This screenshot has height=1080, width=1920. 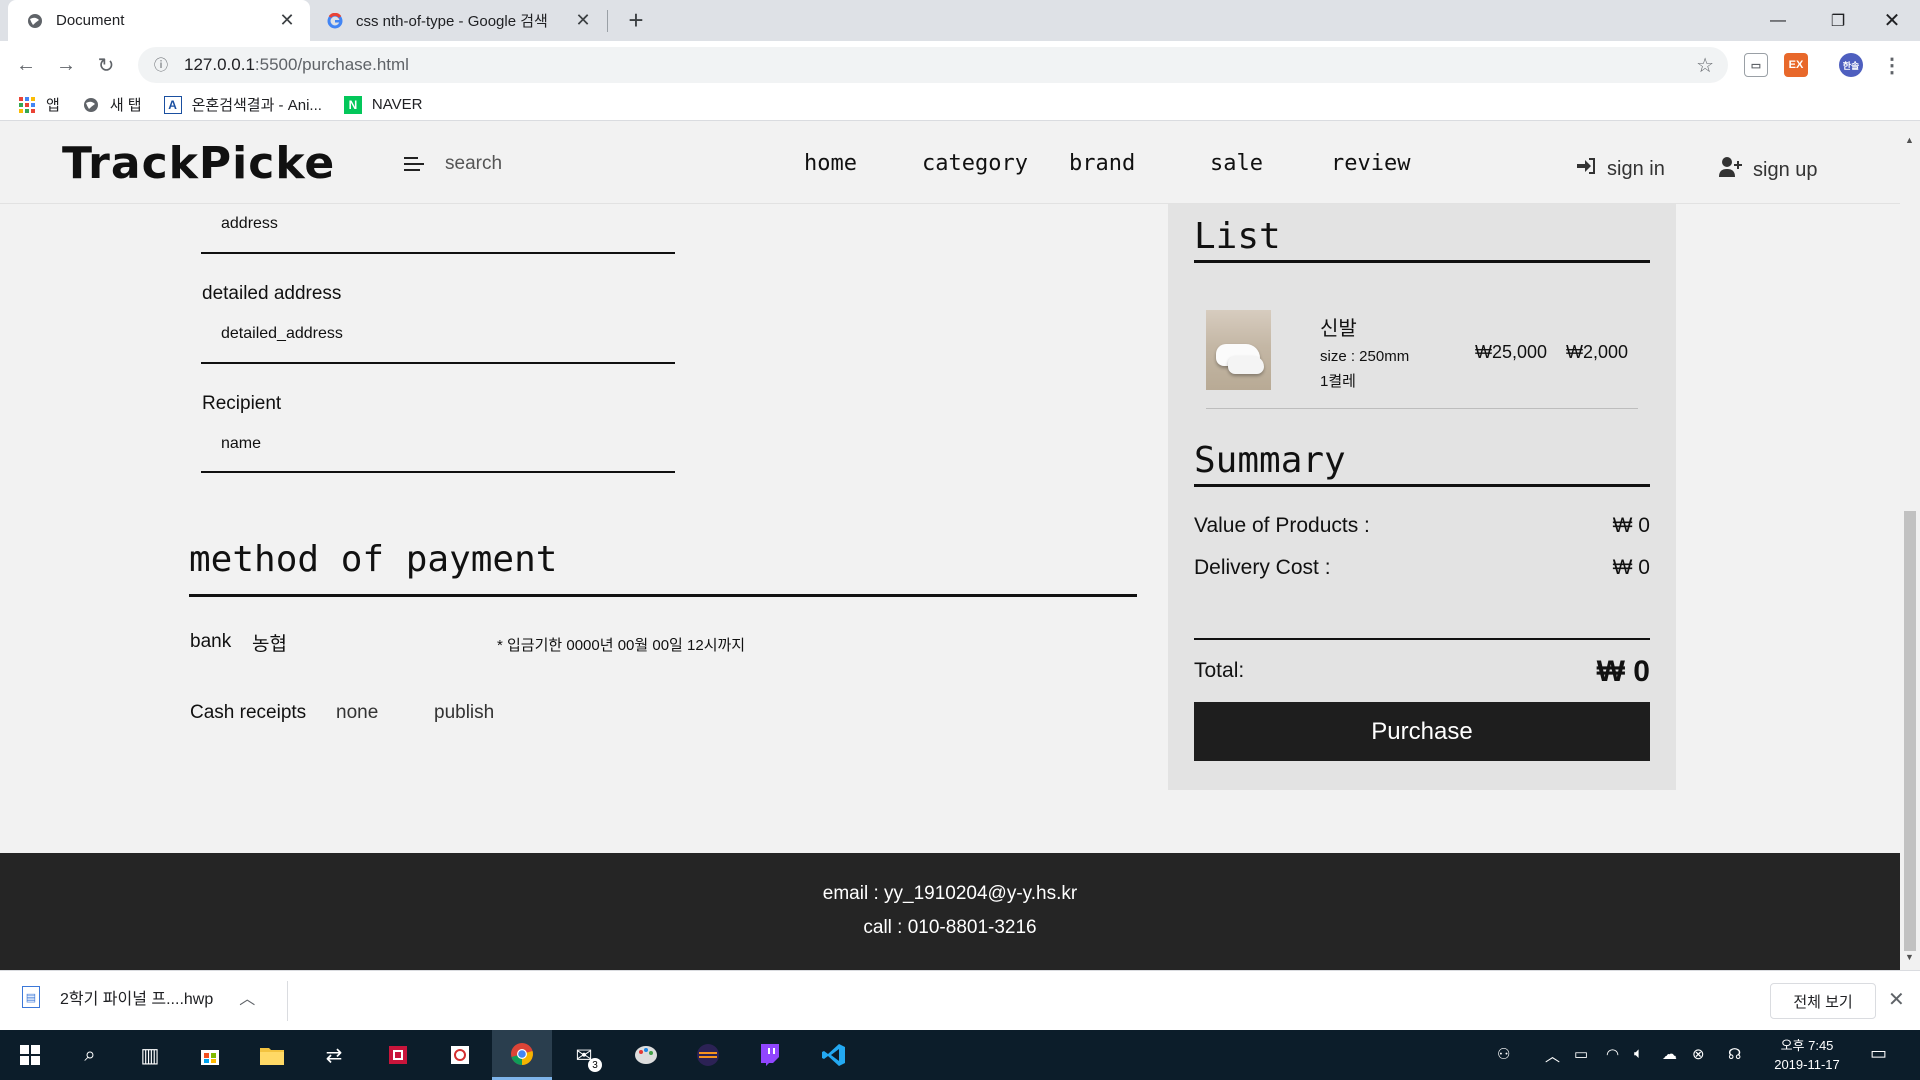 What do you see at coordinates (1909, 957) in the screenshot?
I see `scroll-down-icon: ▼` at bounding box center [1909, 957].